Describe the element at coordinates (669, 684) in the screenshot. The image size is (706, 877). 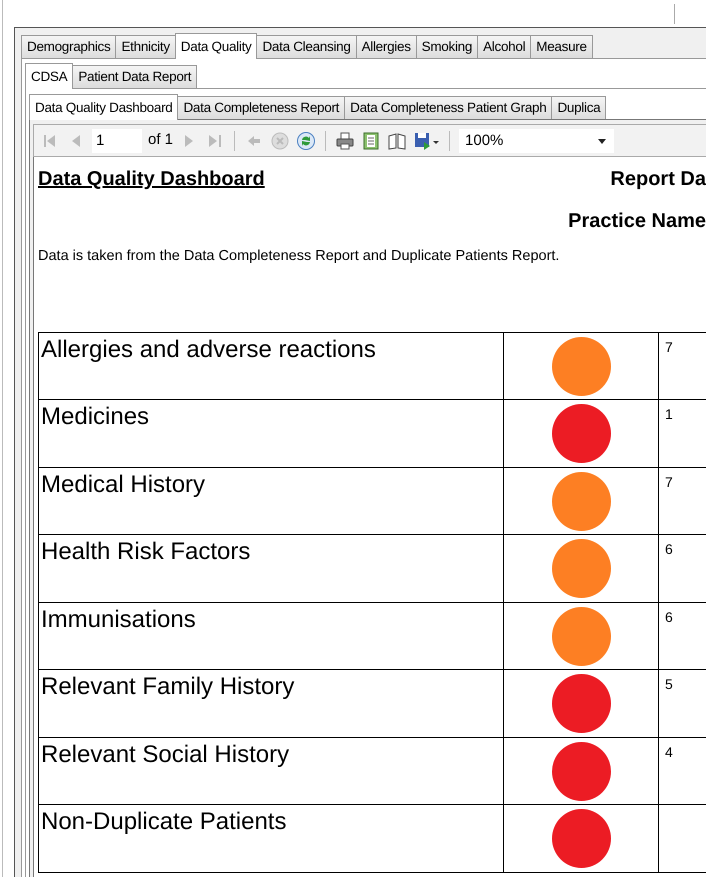
I see `table-cell: 5` at that location.